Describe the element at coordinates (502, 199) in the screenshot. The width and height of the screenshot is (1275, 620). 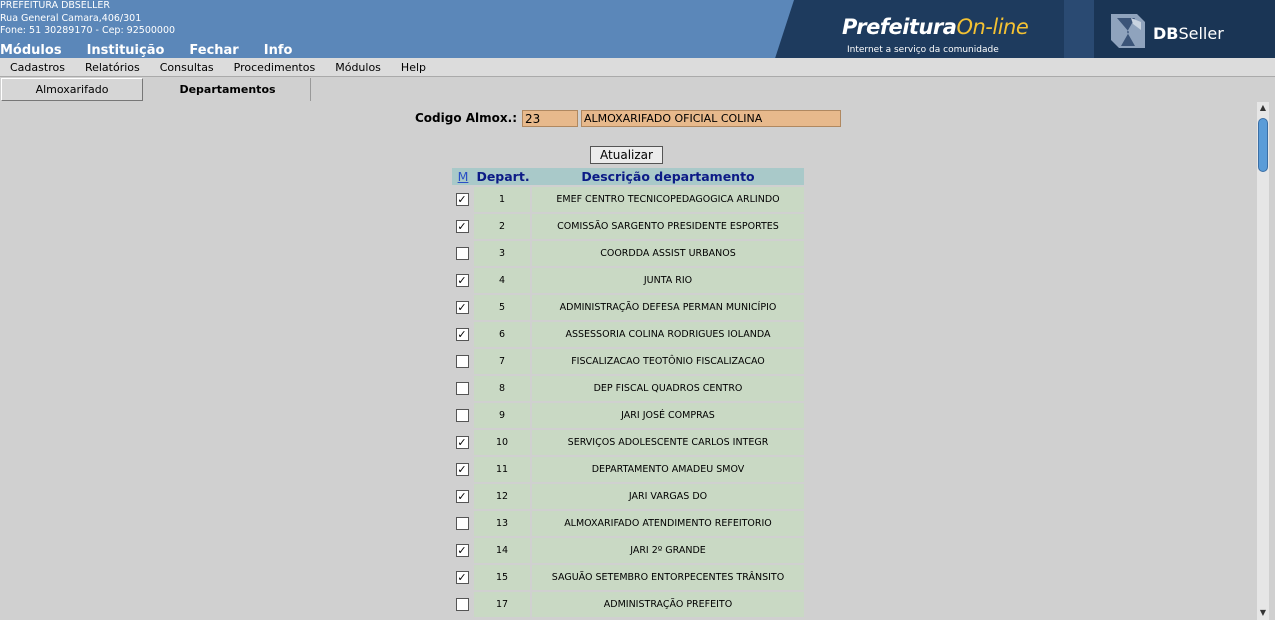
I see `depart-code: 1` at that location.